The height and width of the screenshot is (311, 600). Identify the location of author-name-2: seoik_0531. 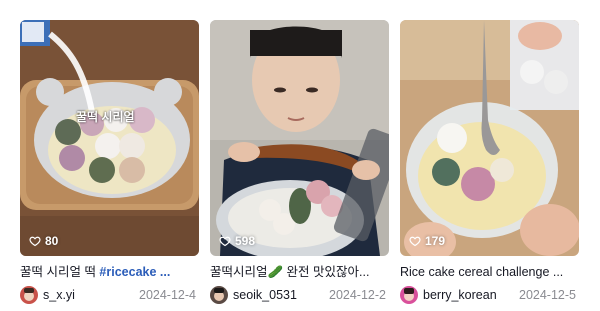
(265, 295).